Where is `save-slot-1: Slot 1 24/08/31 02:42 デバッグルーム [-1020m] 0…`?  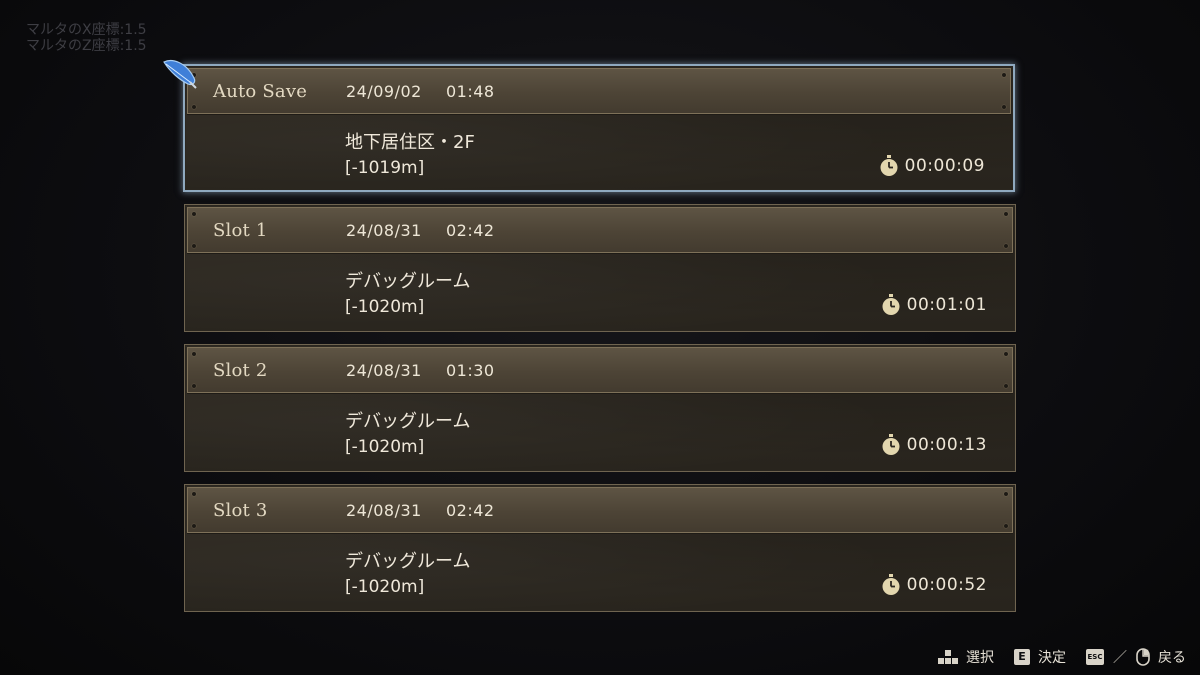 save-slot-1: Slot 1 24/08/31 02:42 デバッグルーム [-1020m] 0… is located at coordinates (600, 268).